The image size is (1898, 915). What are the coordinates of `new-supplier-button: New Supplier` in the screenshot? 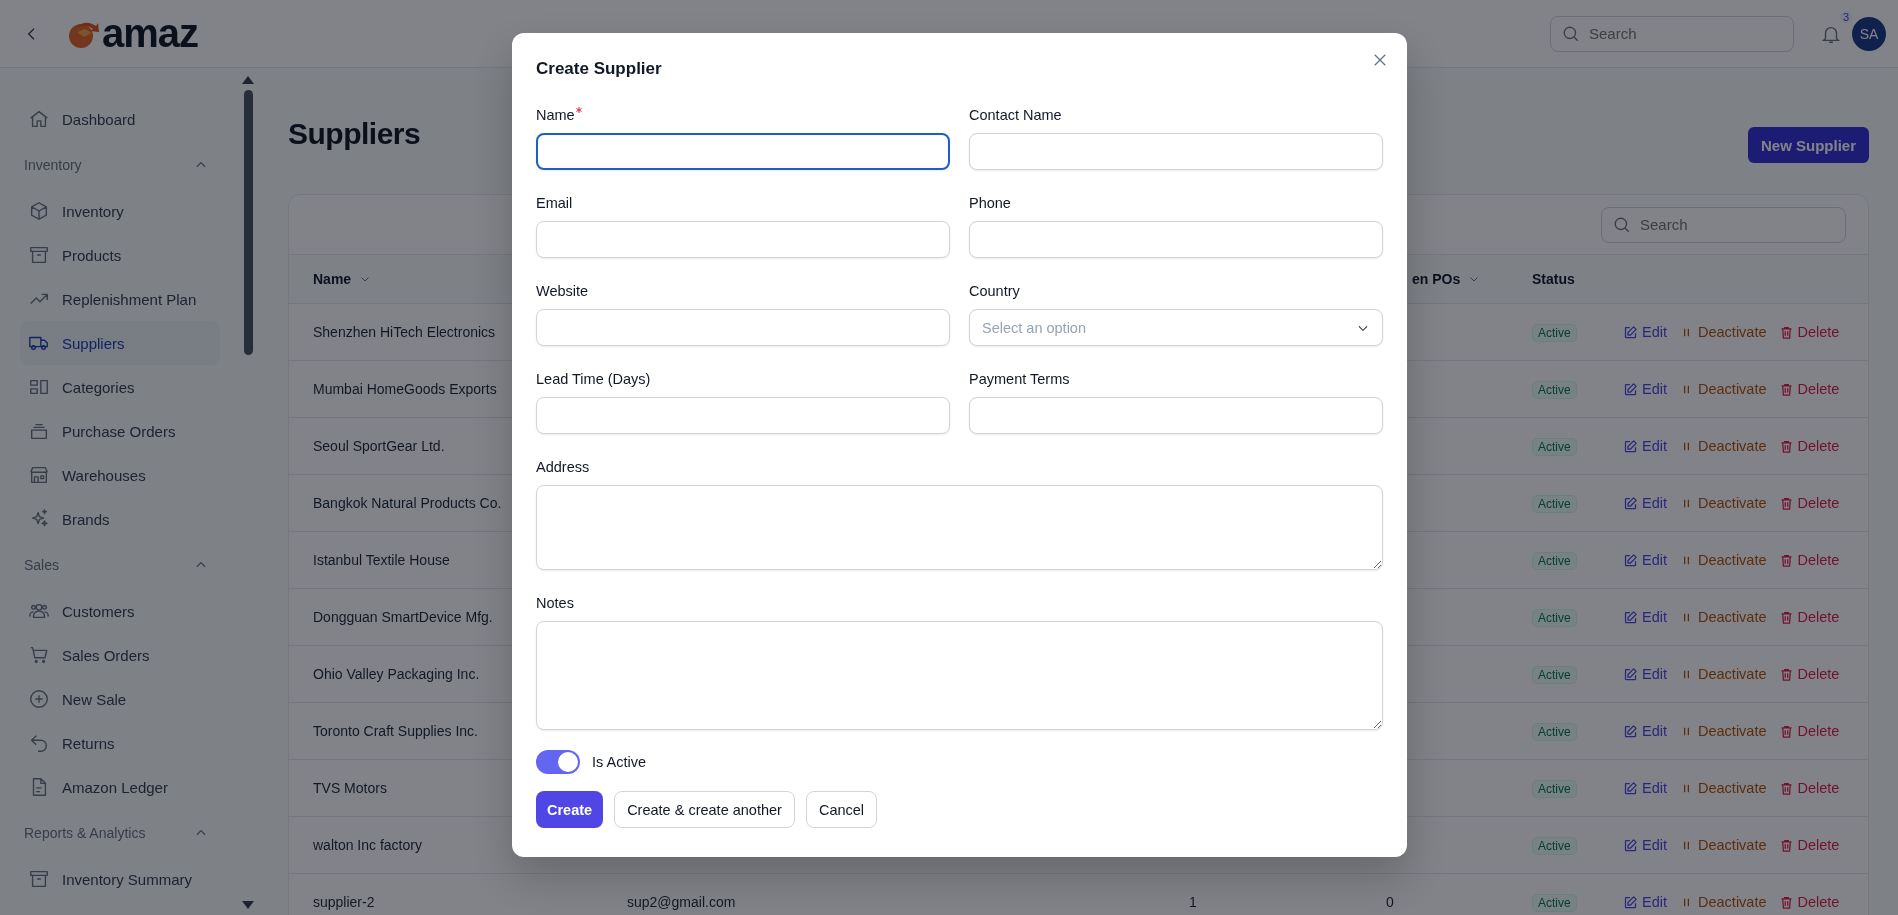 It's located at (1808, 145).